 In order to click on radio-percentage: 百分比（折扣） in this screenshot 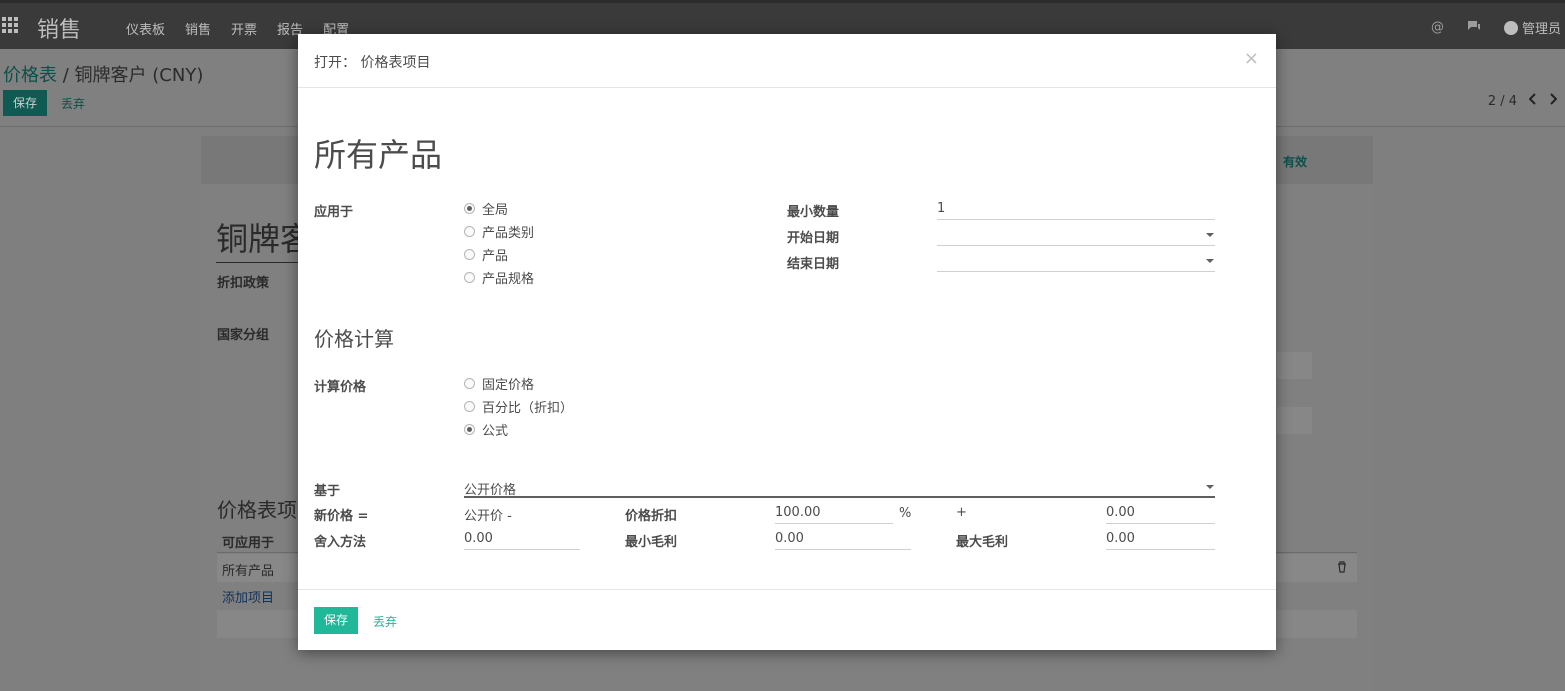, I will do `click(519, 406)`.